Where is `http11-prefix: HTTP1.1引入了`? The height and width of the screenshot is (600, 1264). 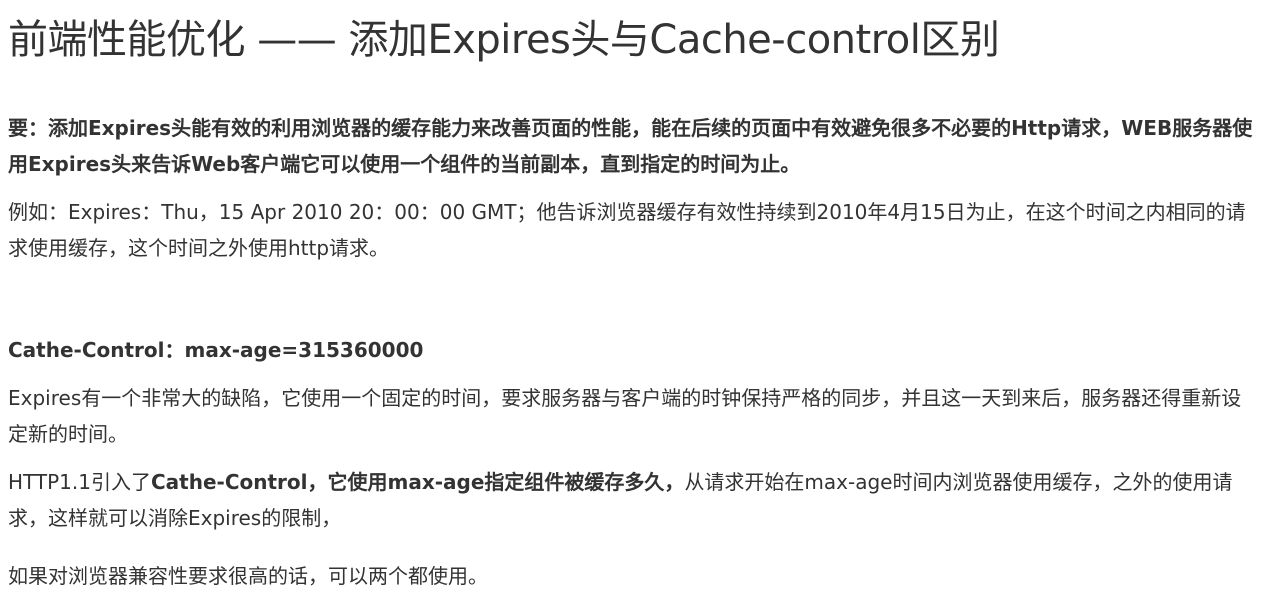 http11-prefix: HTTP1.1引入了 is located at coordinates (79, 482).